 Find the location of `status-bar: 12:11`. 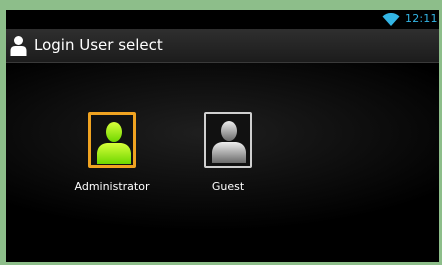

status-bar: 12:11 is located at coordinates (222, 19).